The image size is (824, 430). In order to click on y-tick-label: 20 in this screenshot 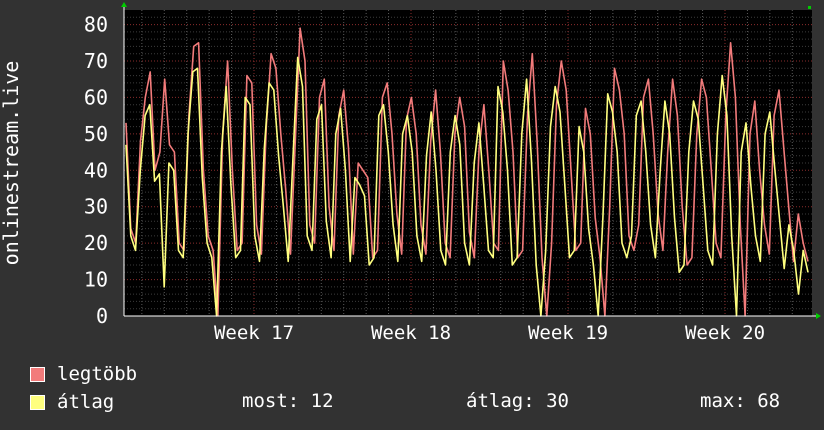, I will do `click(96, 243)`.